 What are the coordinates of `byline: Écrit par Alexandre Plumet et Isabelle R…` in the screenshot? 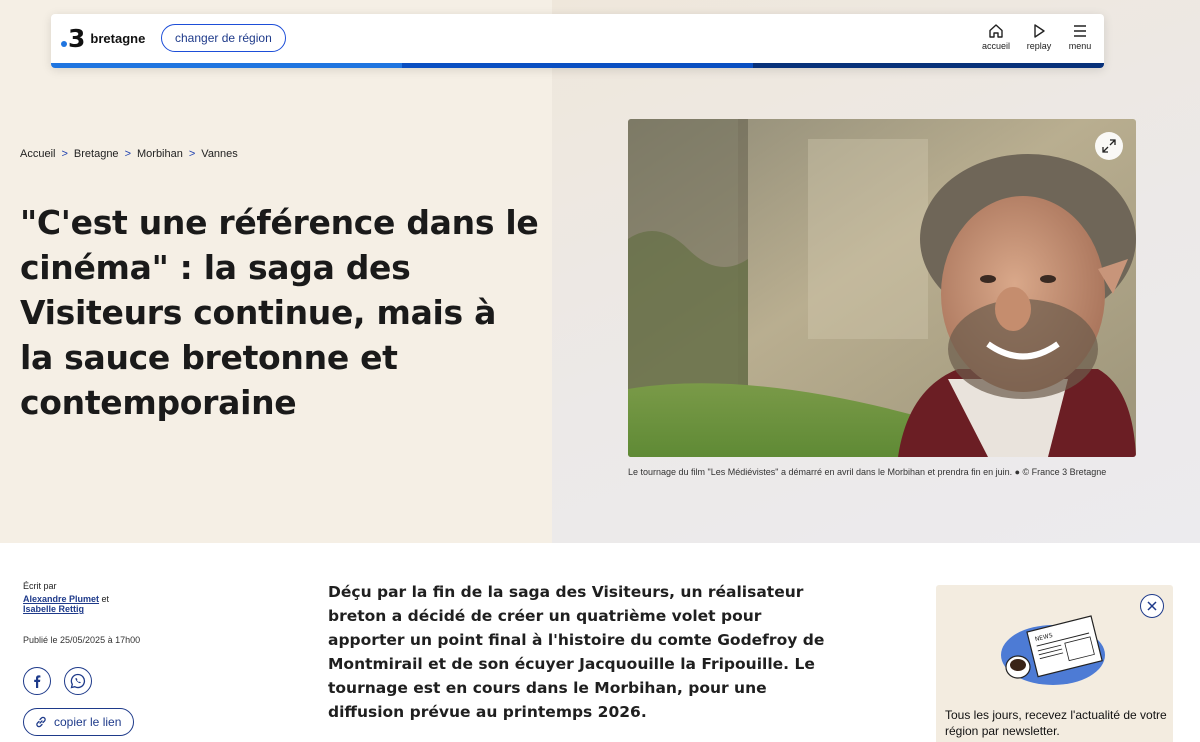 It's located at (66, 597).